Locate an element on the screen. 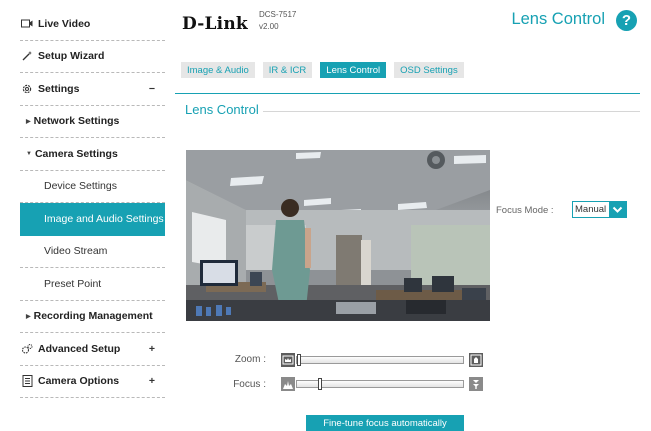  sidebar-item-label: Device Settings is located at coordinates (80, 186).